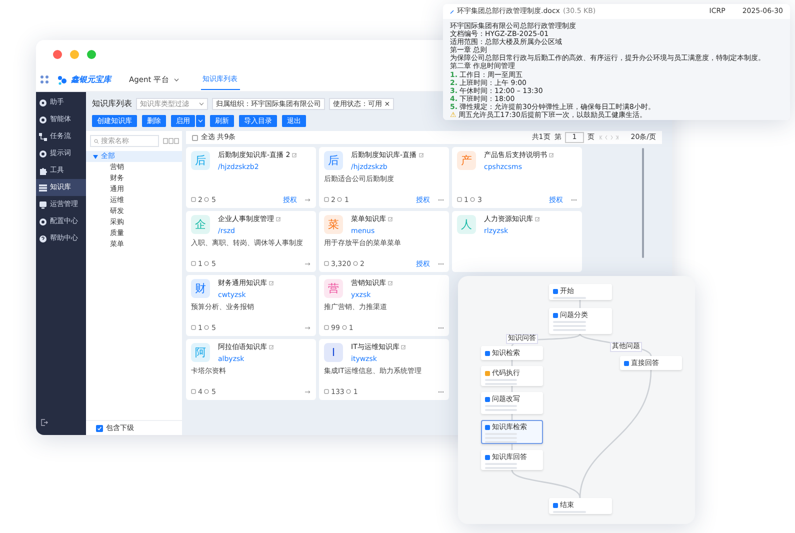 This screenshot has height=533, width=795. What do you see at coordinates (200, 353) in the screenshot?
I see `avatar-letter: 阿` at bounding box center [200, 353].